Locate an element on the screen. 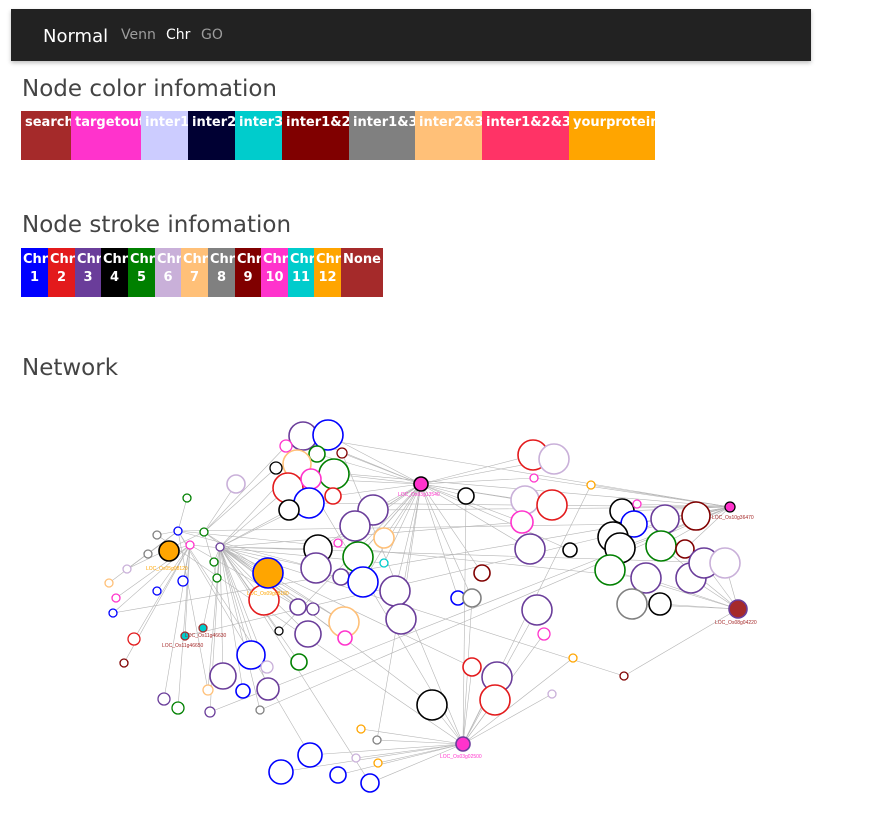 Image resolution: width=869 pixels, height=836 pixels. nav-link-go: GO is located at coordinates (212, 35).